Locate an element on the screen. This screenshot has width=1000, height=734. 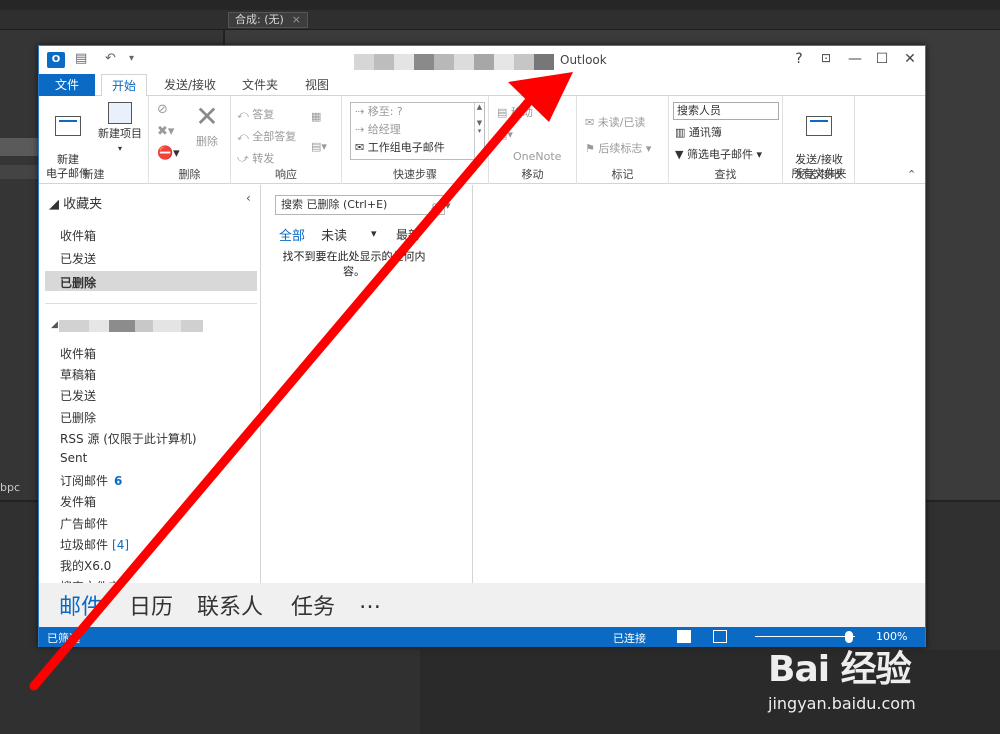
blurred-account-header: ◢ is located at coordinates (131, 326).